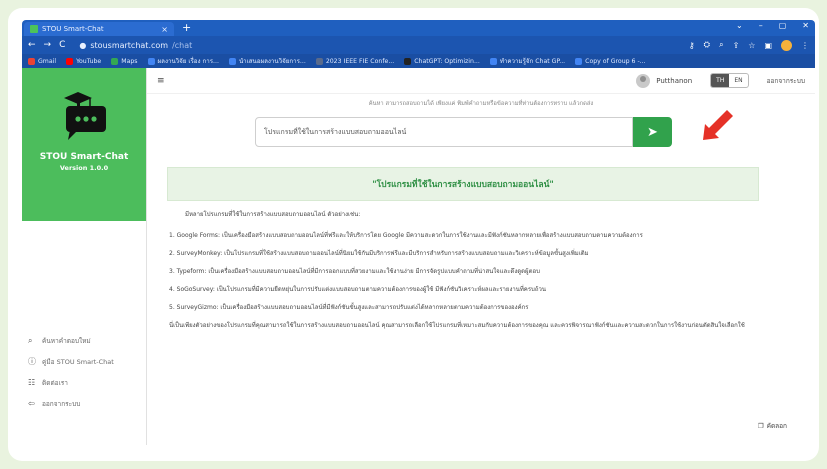 Image resolution: width=827 pixels, height=469 pixels. Describe the element at coordinates (805, 25) in the screenshot. I see `close-window-icon: ✕` at that location.